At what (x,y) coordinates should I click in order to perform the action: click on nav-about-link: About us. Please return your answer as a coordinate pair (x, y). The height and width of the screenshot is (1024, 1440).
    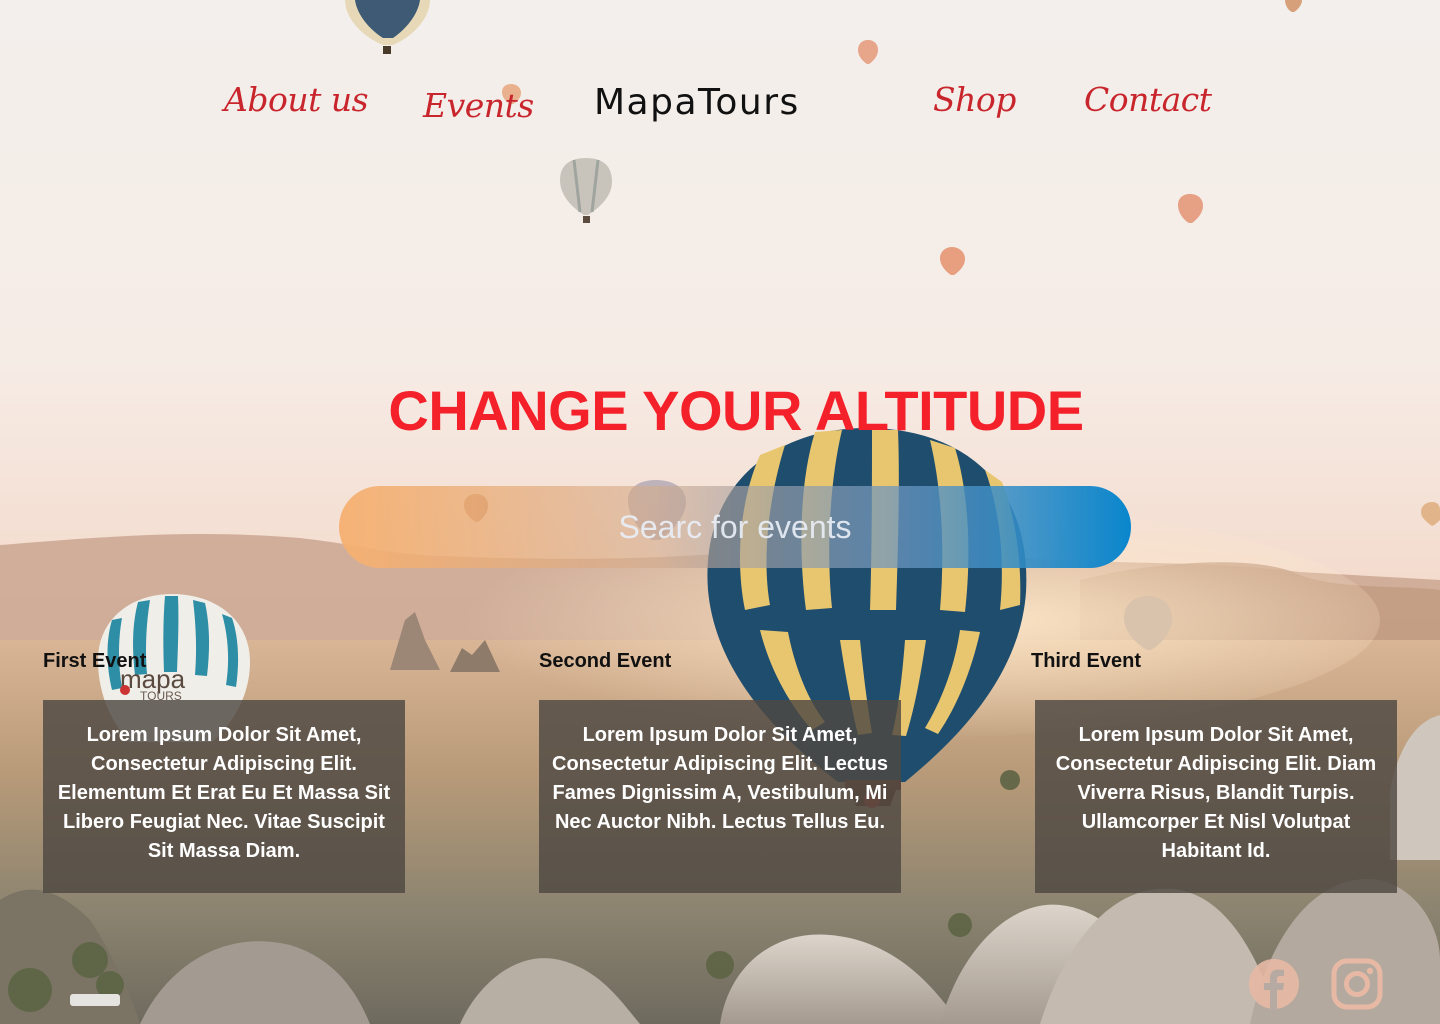
    Looking at the image, I should click on (296, 99).